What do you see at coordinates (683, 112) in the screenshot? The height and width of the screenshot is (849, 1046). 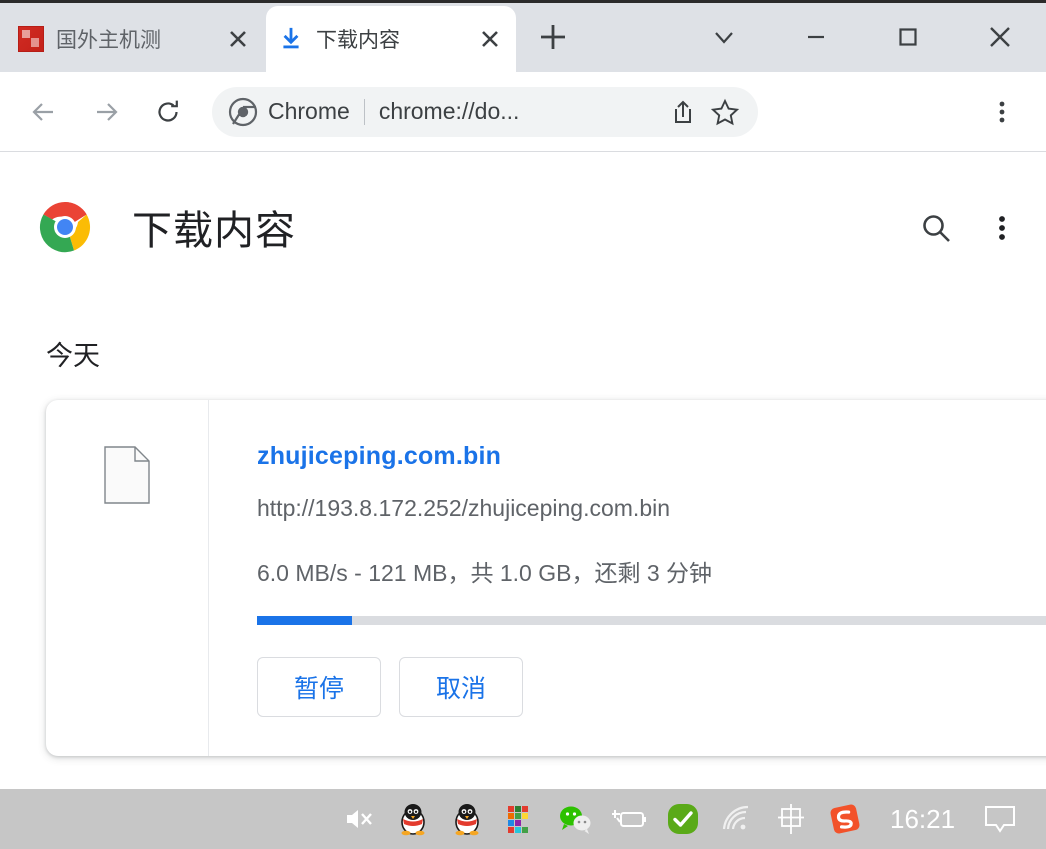 I see `share-icon` at bounding box center [683, 112].